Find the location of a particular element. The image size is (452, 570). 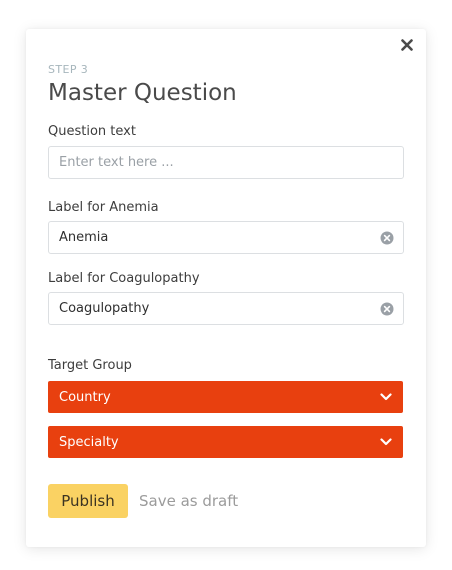

coagulopathy-label: Label for Coagulopathy is located at coordinates (124, 278).